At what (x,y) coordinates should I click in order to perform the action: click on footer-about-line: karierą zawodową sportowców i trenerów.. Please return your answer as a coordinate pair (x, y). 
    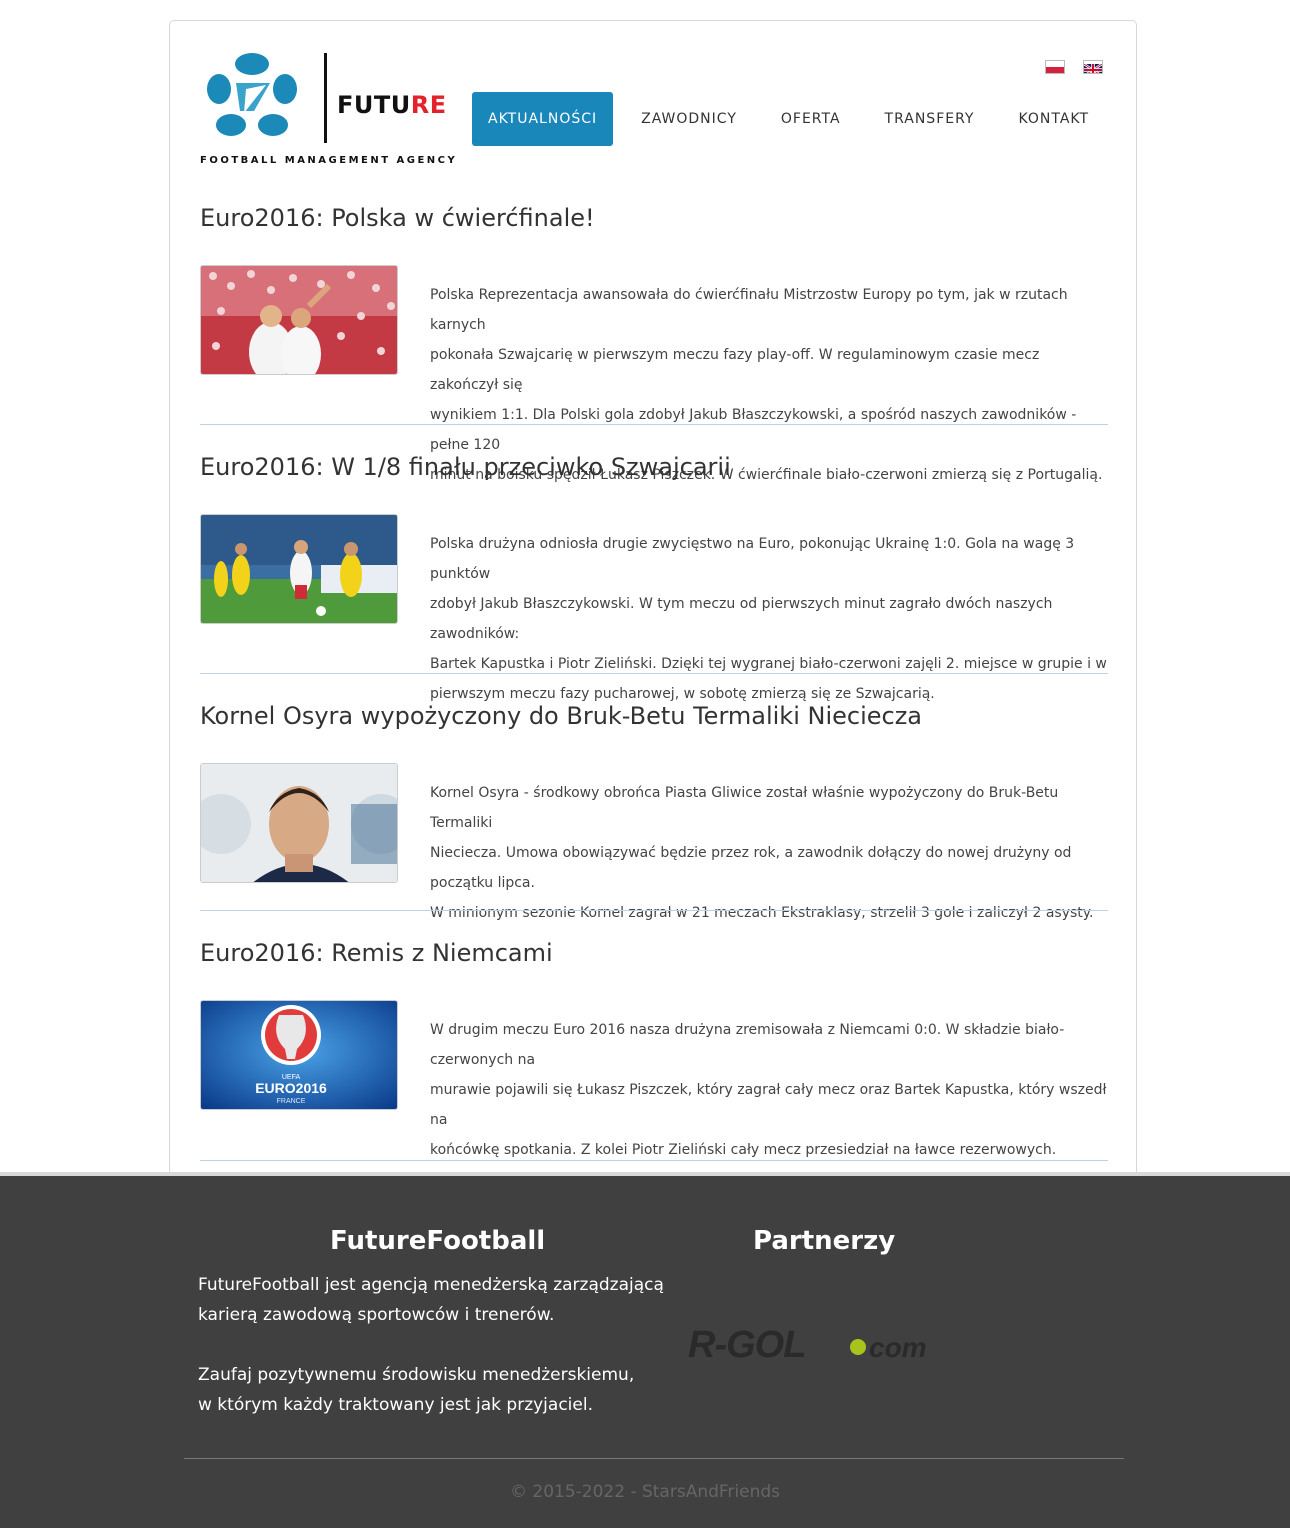
    Looking at the image, I should click on (376, 1315).